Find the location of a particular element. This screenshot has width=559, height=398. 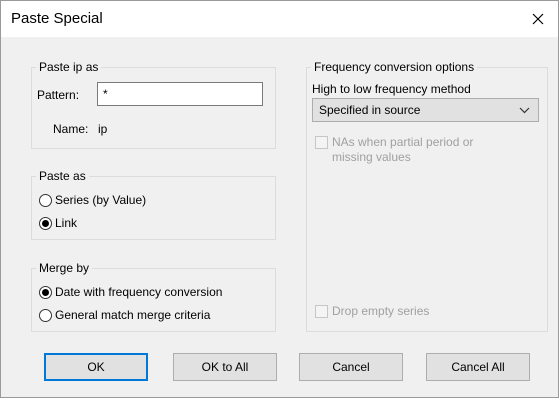

paste-ip-as-legend: Paste ip as is located at coordinates (69, 67).